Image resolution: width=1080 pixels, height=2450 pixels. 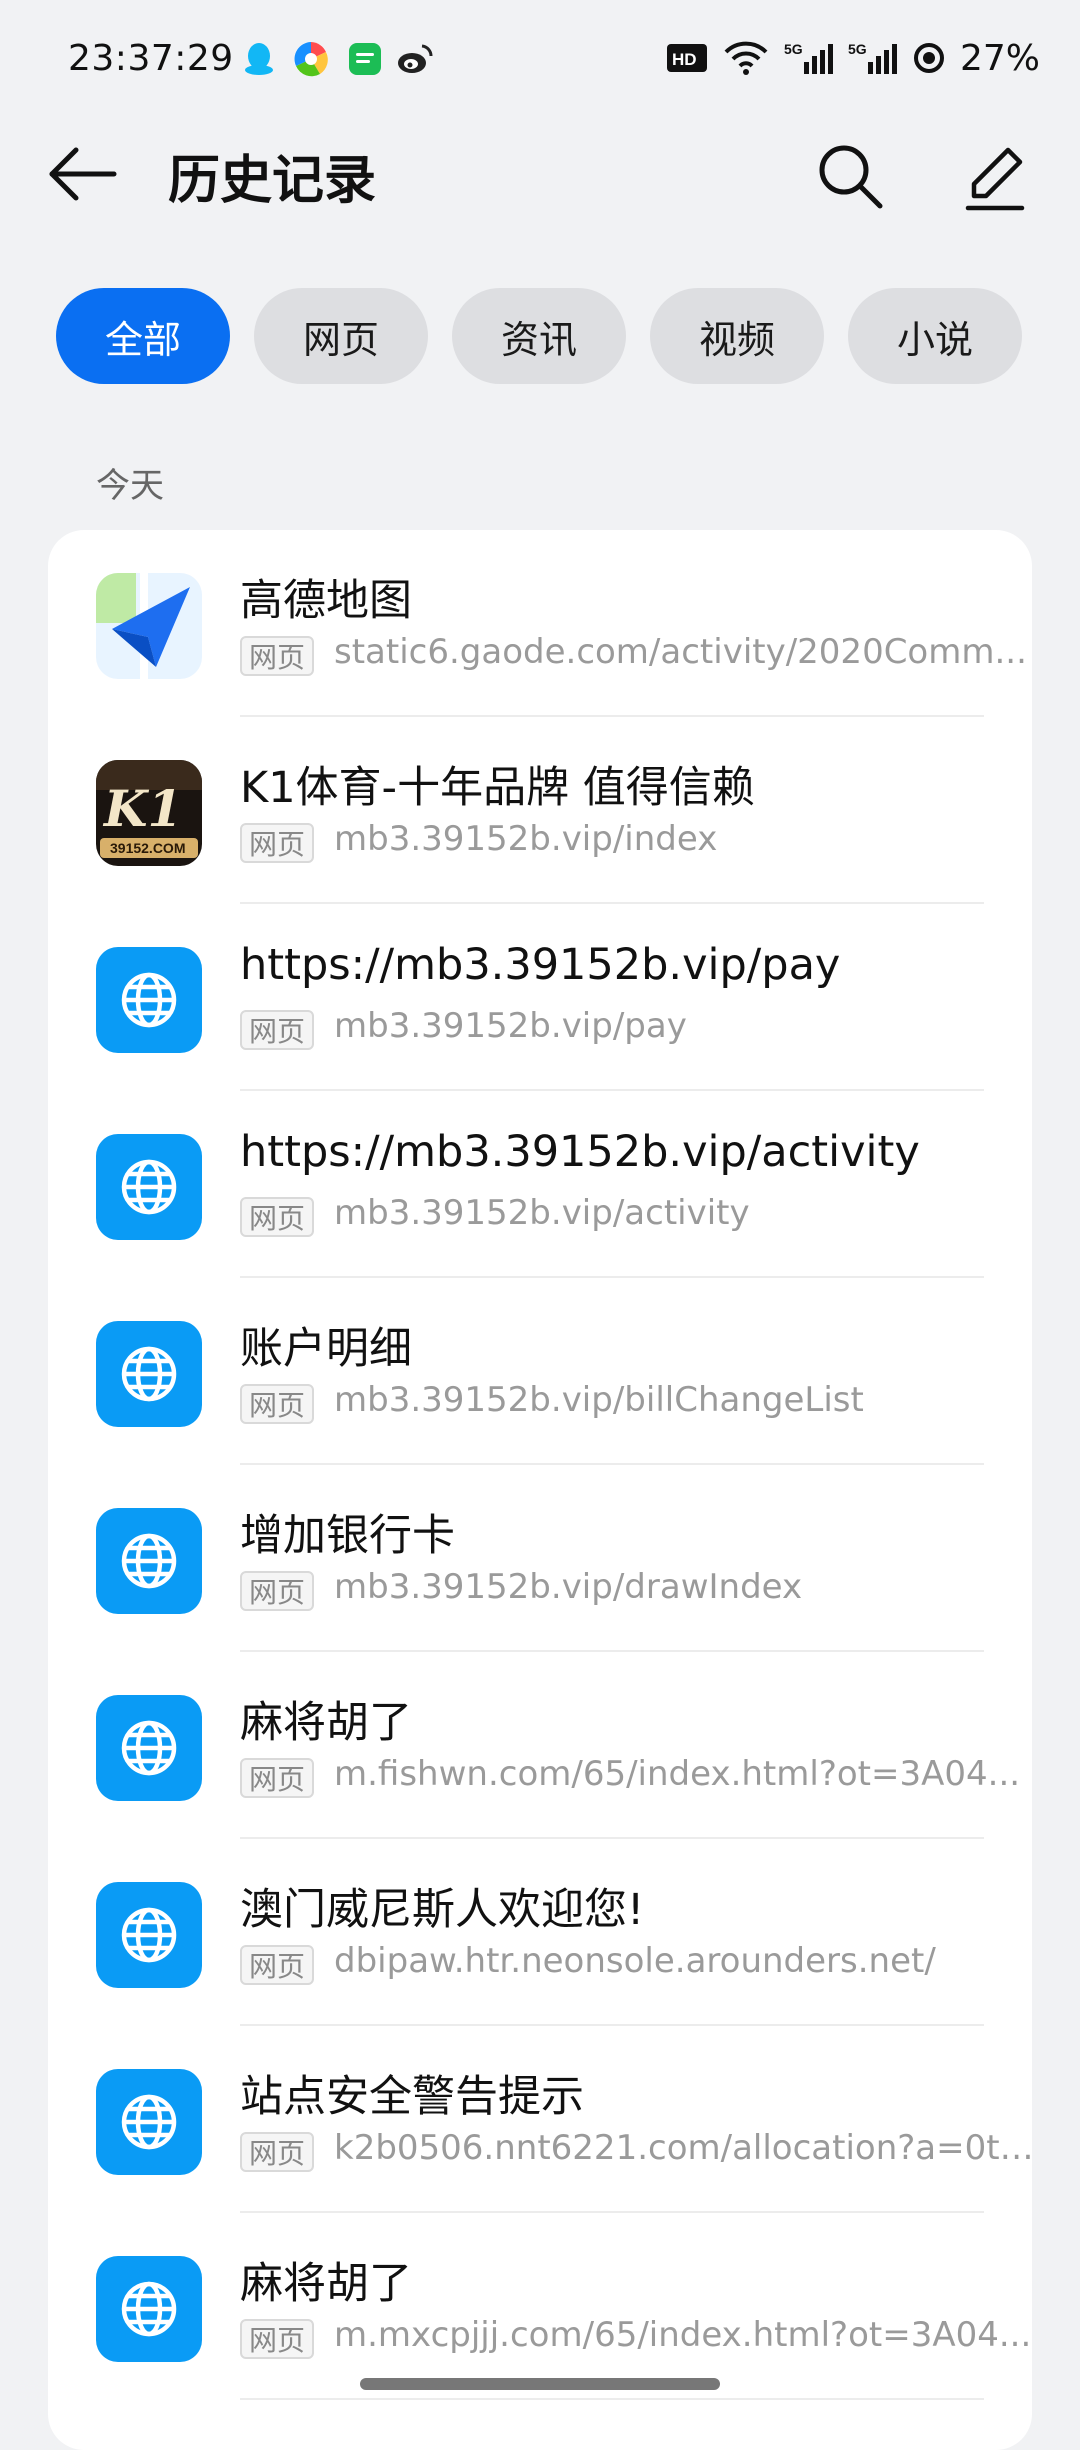 I want to click on hd-icon: HD, so click(x=686, y=58).